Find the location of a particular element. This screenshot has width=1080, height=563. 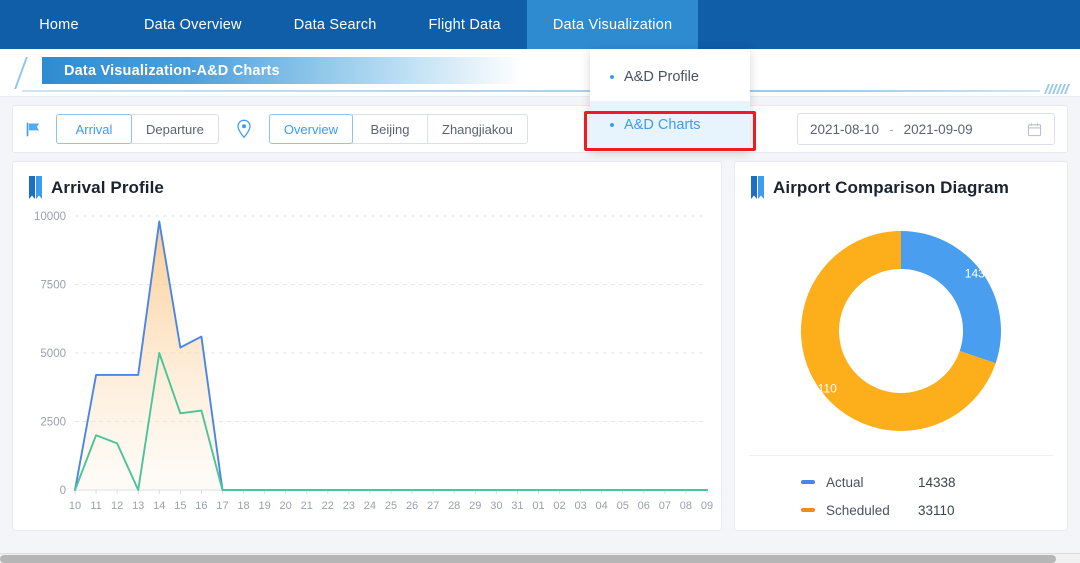

svg-text: 04 is located at coordinates (602, 506).